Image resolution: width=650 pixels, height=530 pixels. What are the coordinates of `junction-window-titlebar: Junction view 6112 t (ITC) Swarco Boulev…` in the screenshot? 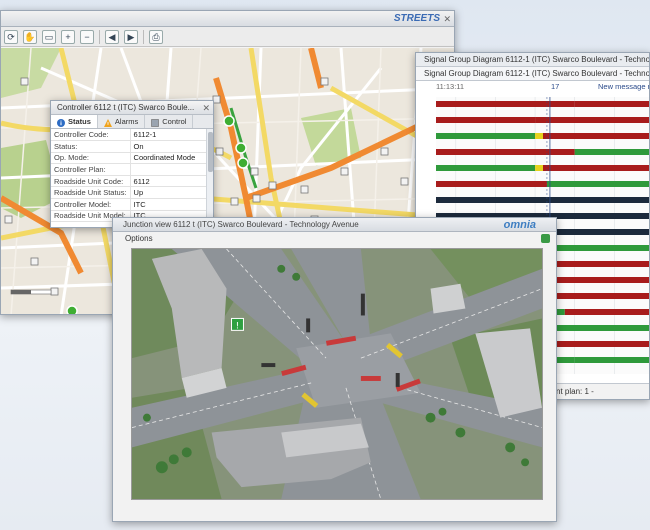 It's located at (334, 225).